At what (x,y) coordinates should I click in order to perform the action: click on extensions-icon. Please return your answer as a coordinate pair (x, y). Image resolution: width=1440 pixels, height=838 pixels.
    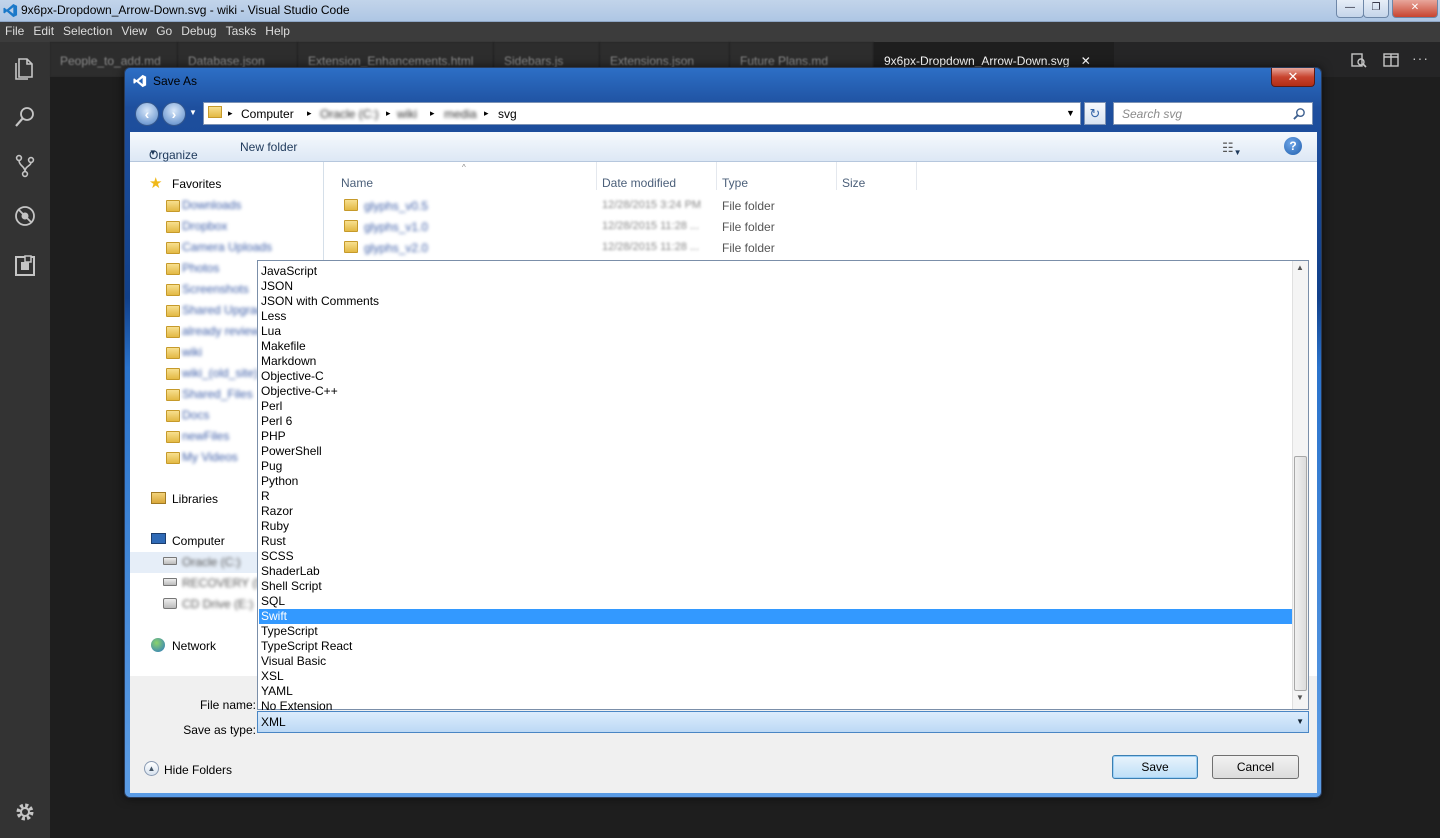
    Looking at the image, I should click on (25, 266).